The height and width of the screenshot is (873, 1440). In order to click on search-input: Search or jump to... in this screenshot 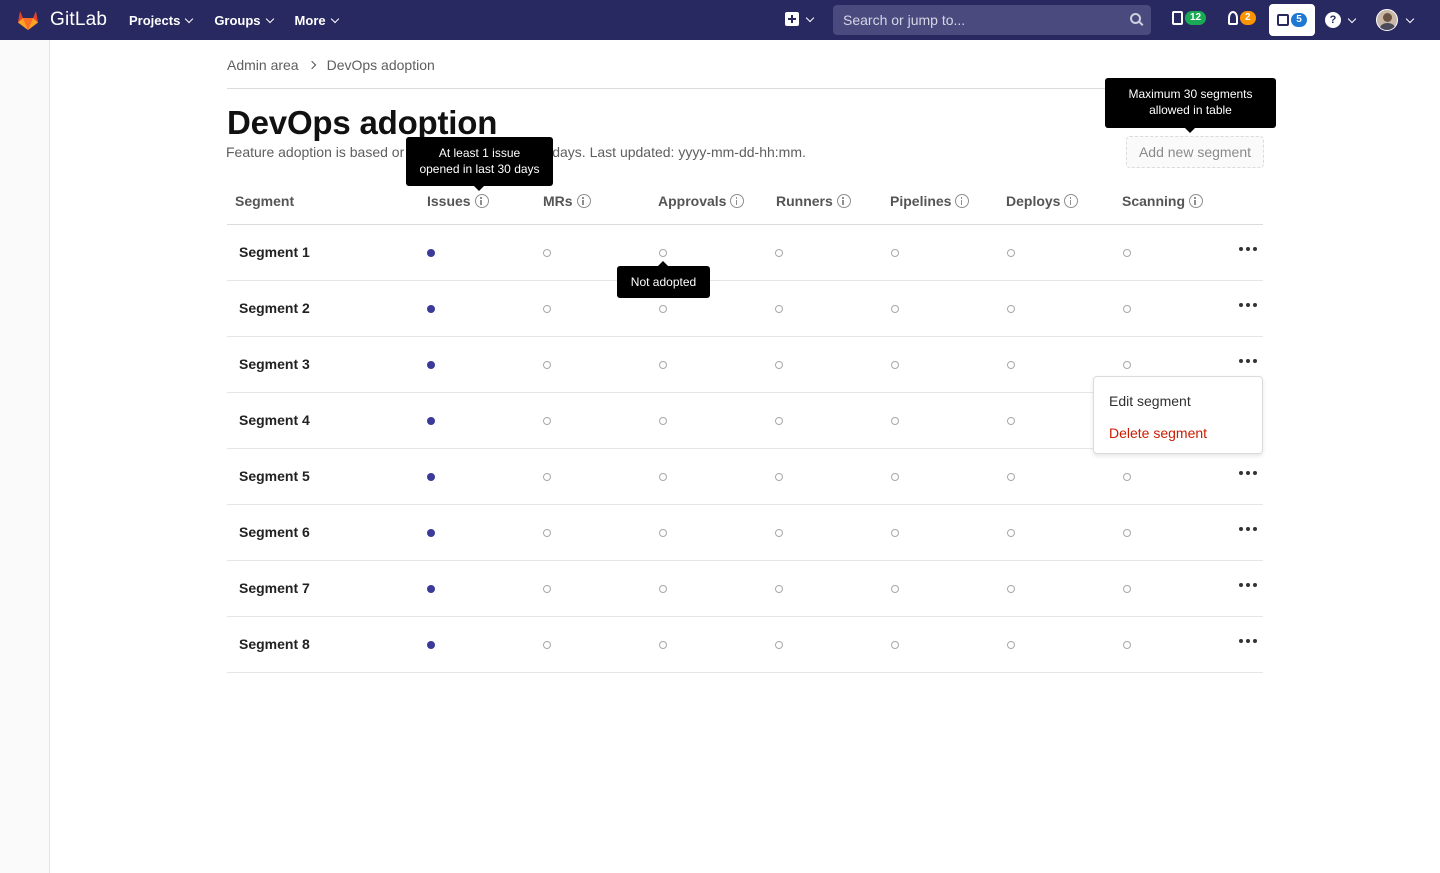, I will do `click(992, 20)`.